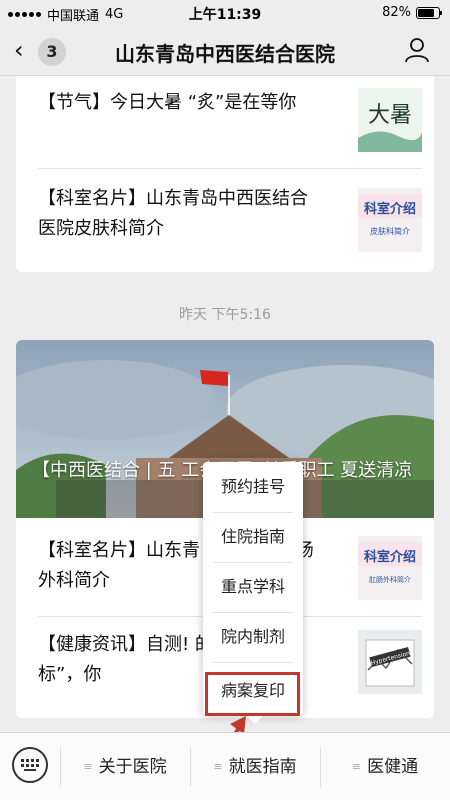  I want to click on article-thumbnail: Hypertension, so click(390, 662).